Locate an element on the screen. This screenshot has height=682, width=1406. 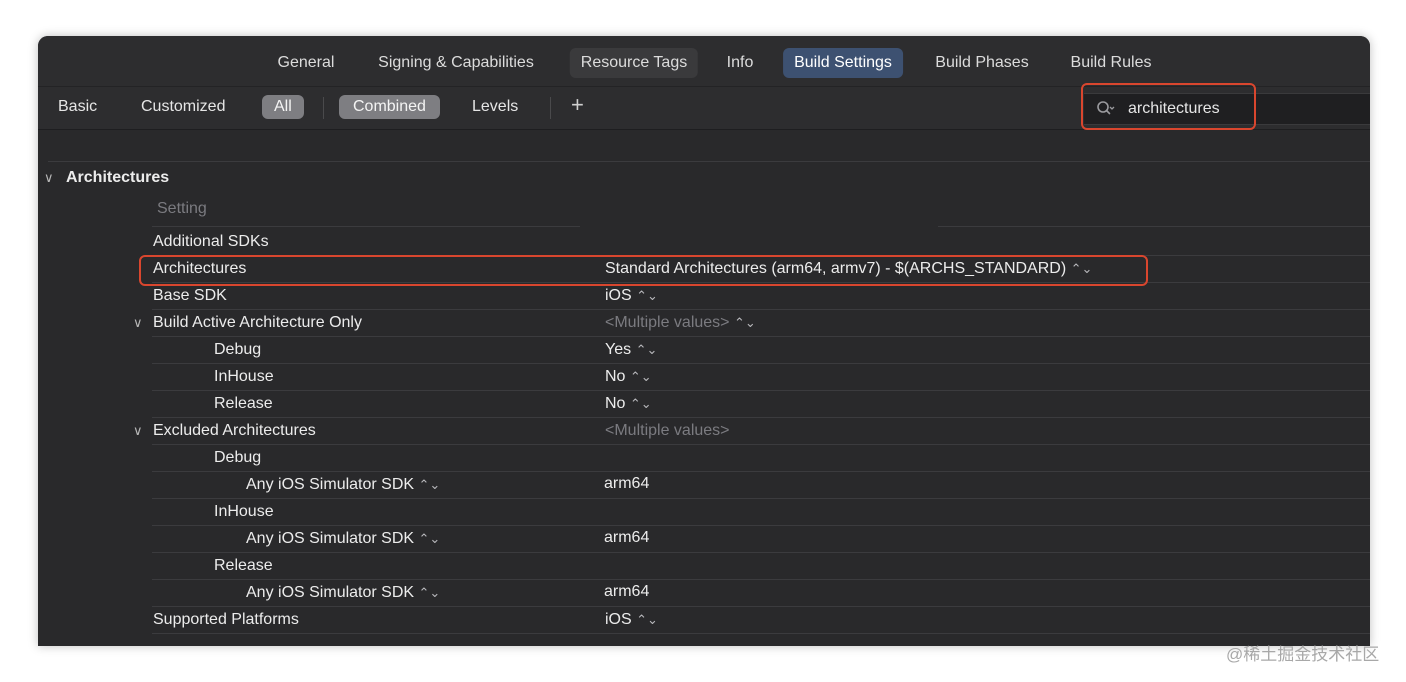
add-setting-icon: + is located at coordinates (577, 105).